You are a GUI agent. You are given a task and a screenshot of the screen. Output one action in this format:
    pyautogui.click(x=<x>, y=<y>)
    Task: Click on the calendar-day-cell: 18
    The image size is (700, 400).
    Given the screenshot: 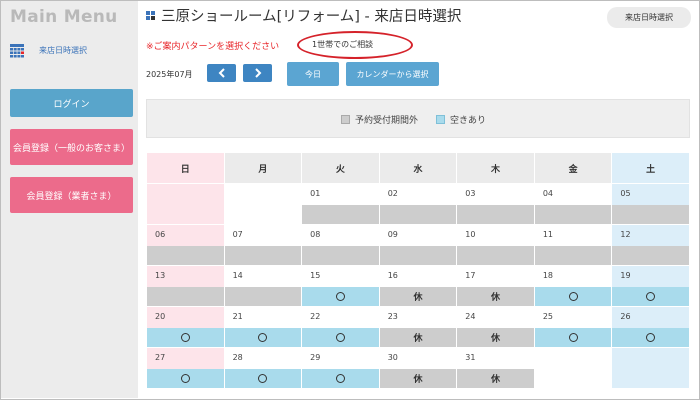 What is the action you would take?
    pyautogui.click(x=573, y=286)
    